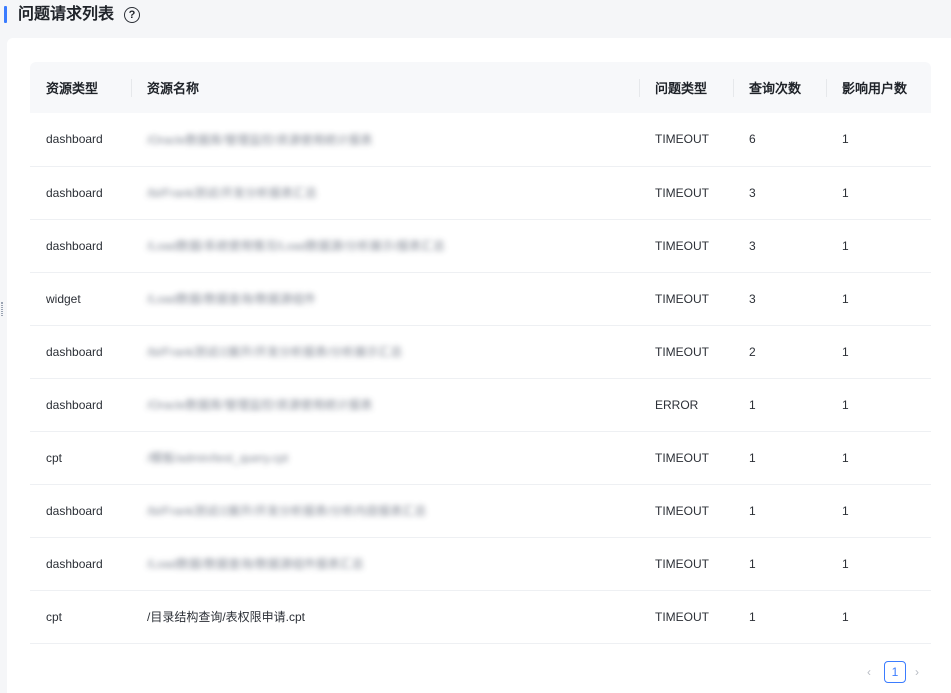 This screenshot has width=951, height=693. I want to click on drag-handle-icon, so click(2, 309).